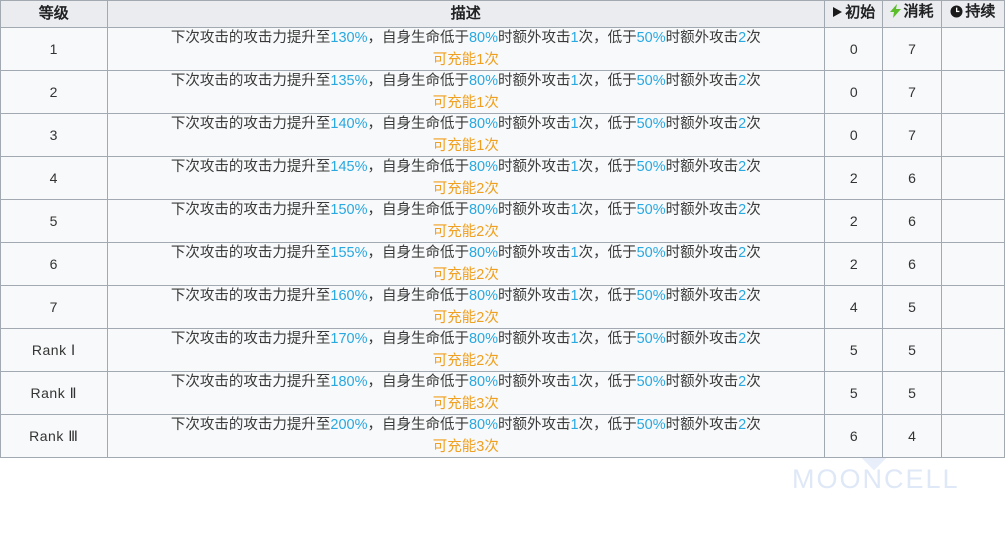 This screenshot has width=1007, height=549. I want to click on cell-initial: 6, so click(854, 436).